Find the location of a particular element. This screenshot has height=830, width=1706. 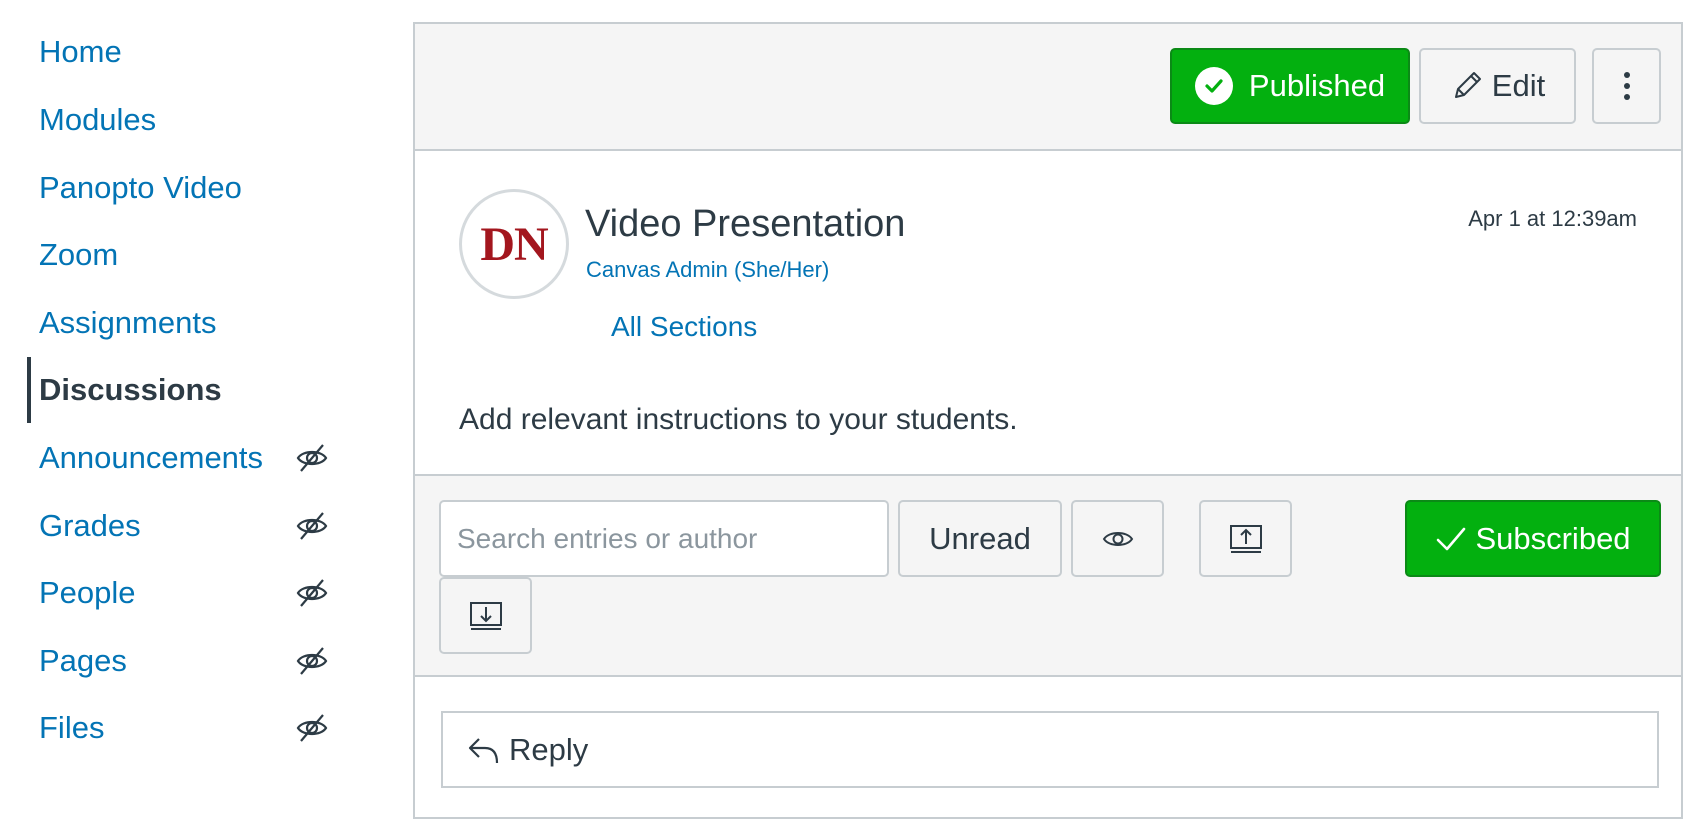

reply-label: Reply is located at coordinates (549, 749).